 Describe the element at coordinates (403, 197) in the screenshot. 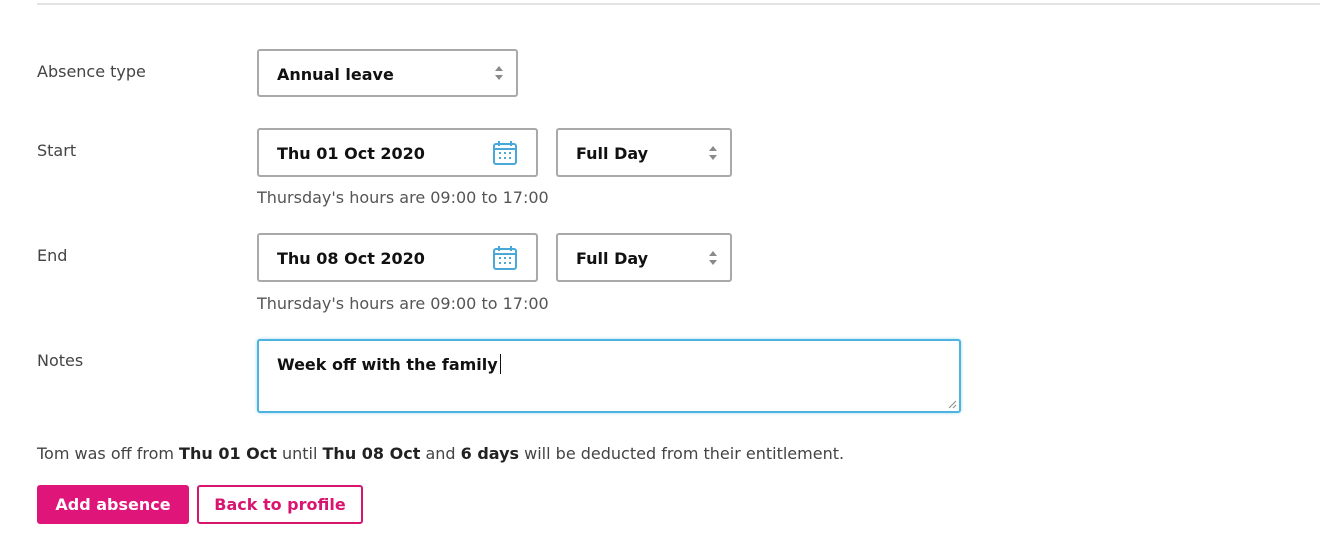

I see `start-hours-hint: Thursday's hours are 09:00 to 17:00` at that location.